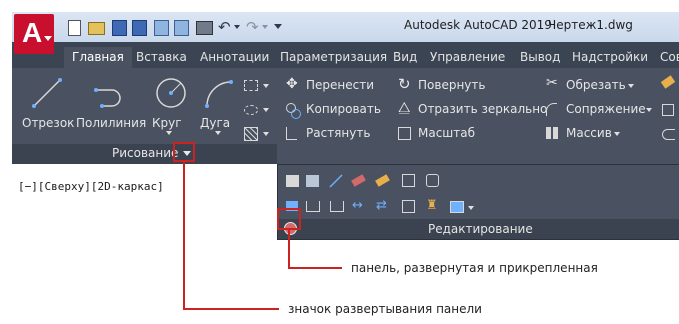  Describe the element at coordinates (333, 57) in the screenshot. I see `tab-parametric: Параметризация` at that location.